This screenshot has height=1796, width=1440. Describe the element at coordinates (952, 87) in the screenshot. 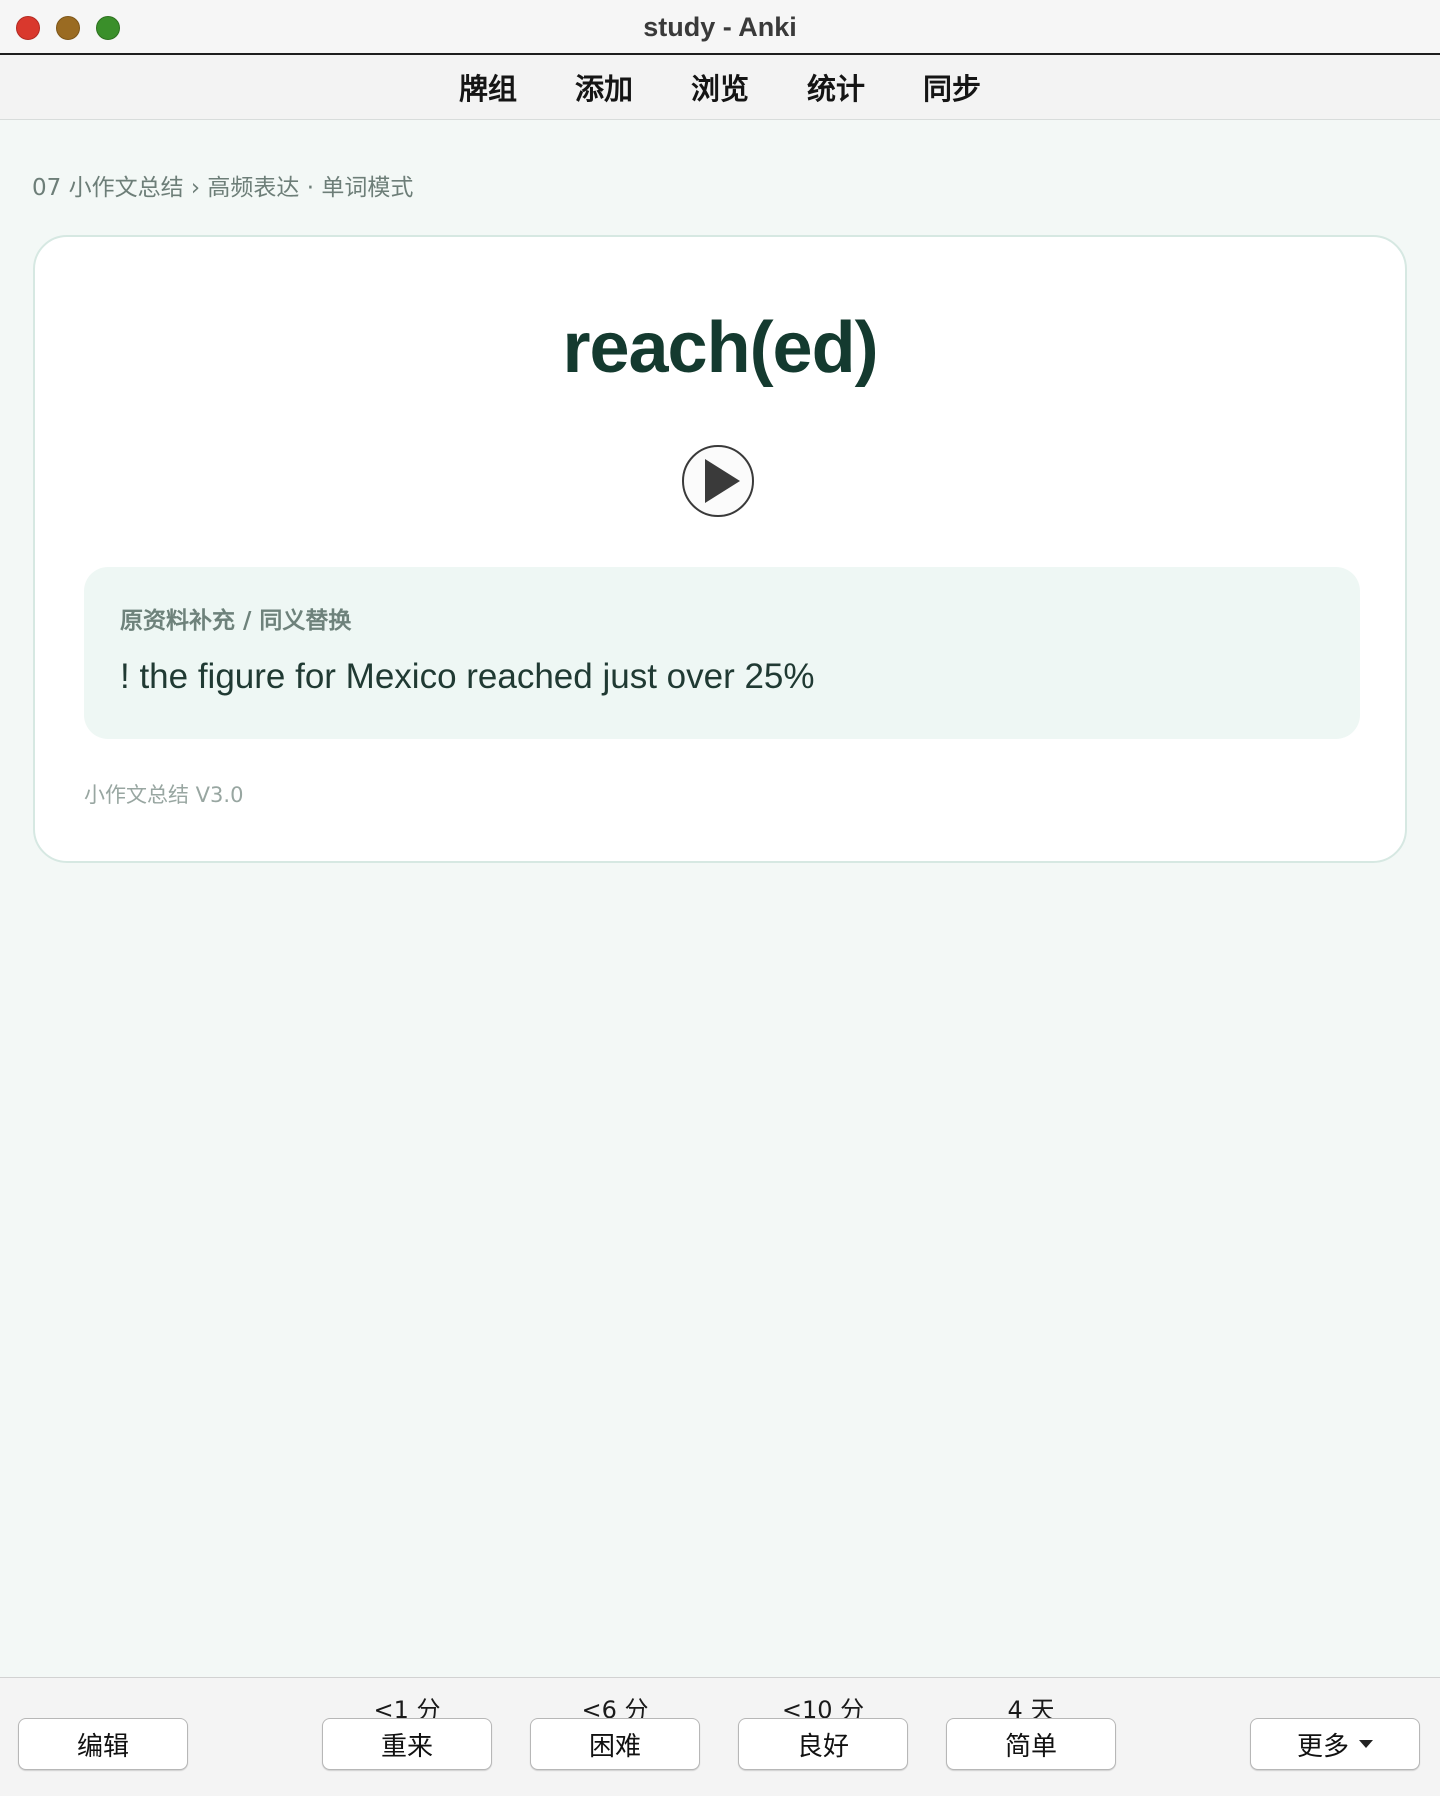

I see `toolbar-sync: 同步` at that location.